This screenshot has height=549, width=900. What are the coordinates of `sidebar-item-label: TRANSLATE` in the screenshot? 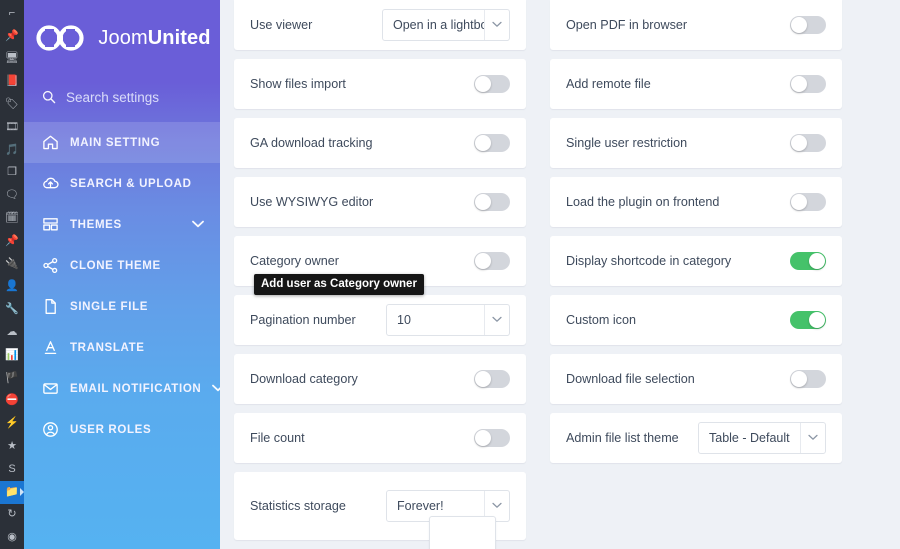 It's located at (107, 347).